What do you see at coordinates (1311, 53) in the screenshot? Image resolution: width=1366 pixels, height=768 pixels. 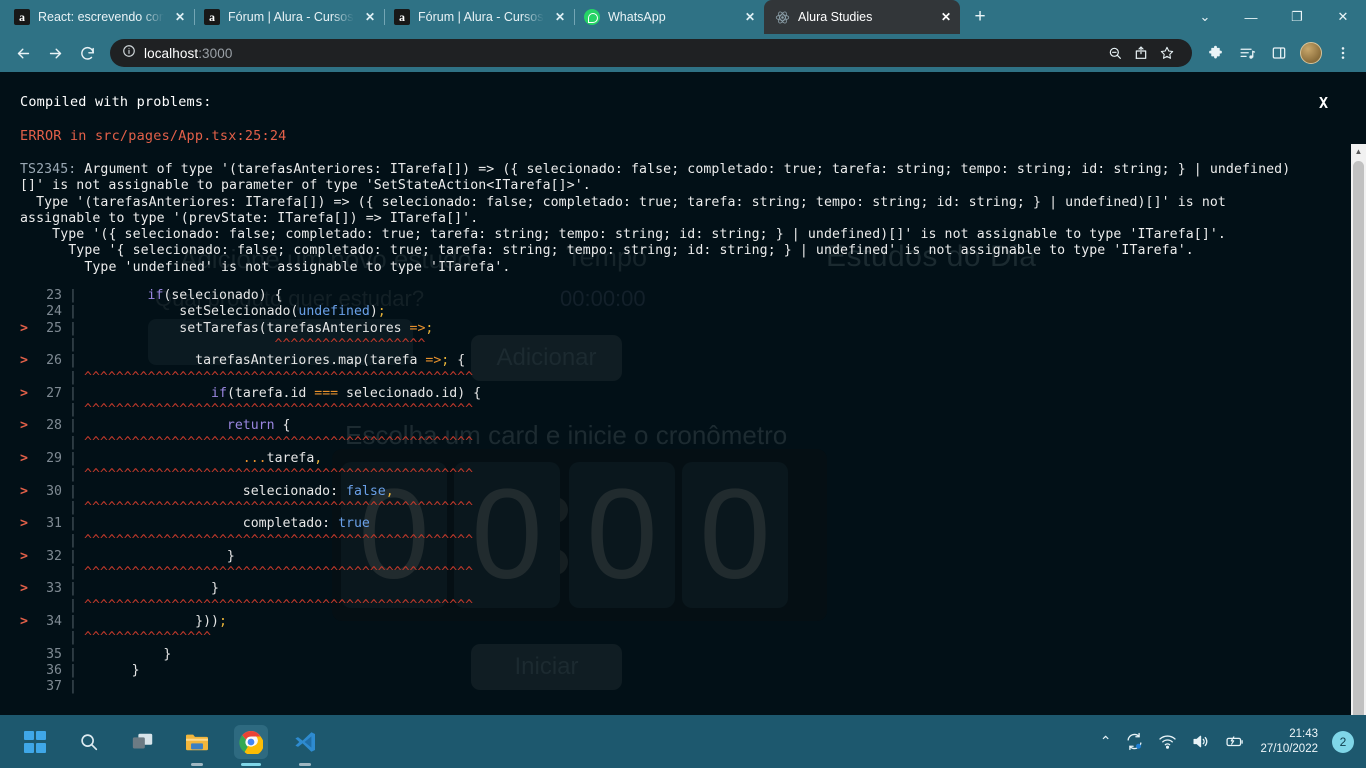 I see `profile-avatar` at bounding box center [1311, 53].